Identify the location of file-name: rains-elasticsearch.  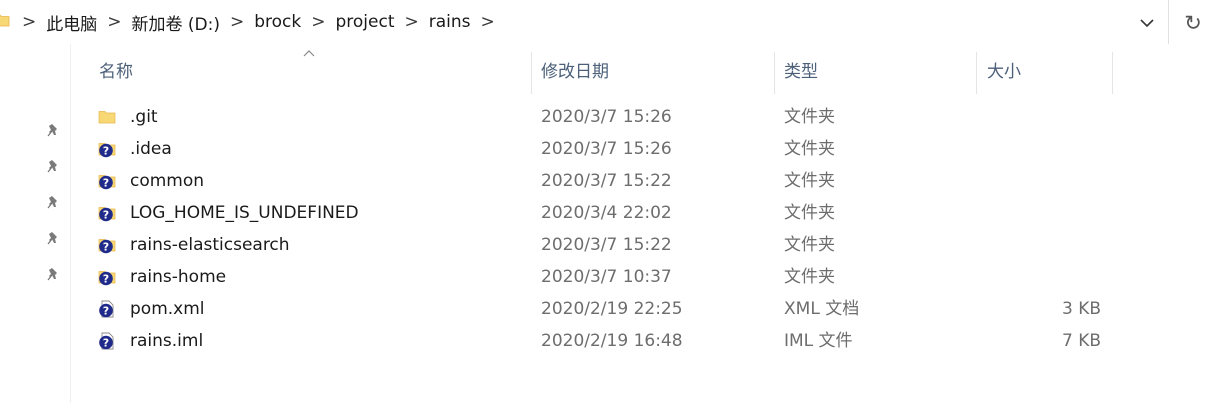
(210, 245).